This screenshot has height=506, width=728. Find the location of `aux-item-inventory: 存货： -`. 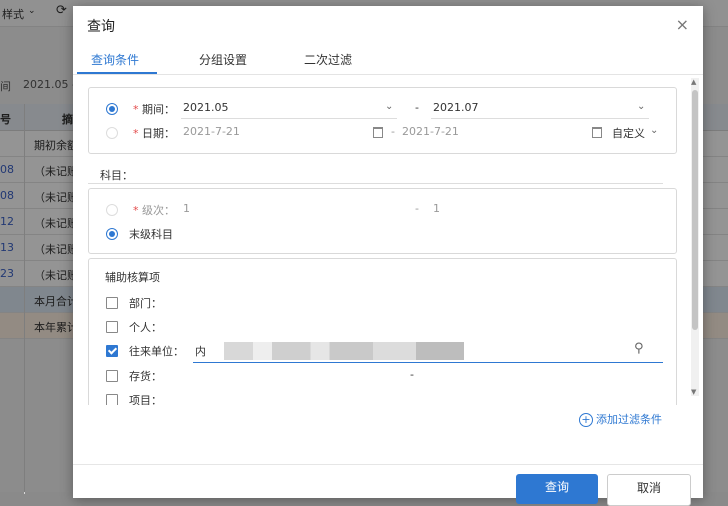

aux-item-inventory: 存货： - is located at coordinates (382, 376).